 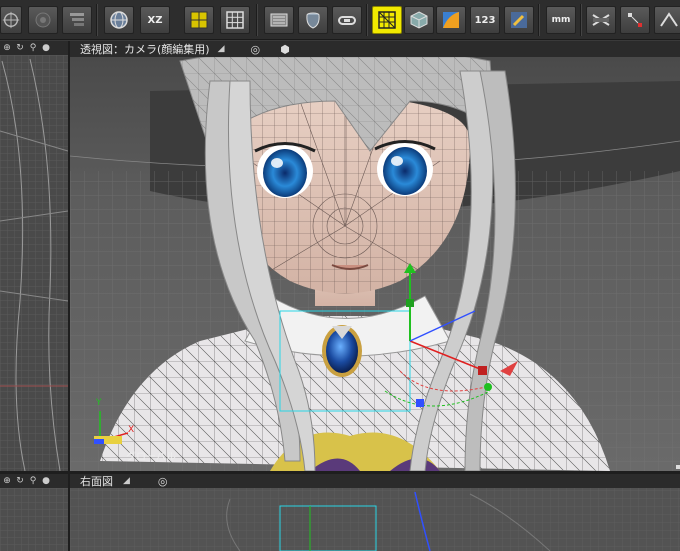 I want to click on layers-icon, so click(x=77, y=19).